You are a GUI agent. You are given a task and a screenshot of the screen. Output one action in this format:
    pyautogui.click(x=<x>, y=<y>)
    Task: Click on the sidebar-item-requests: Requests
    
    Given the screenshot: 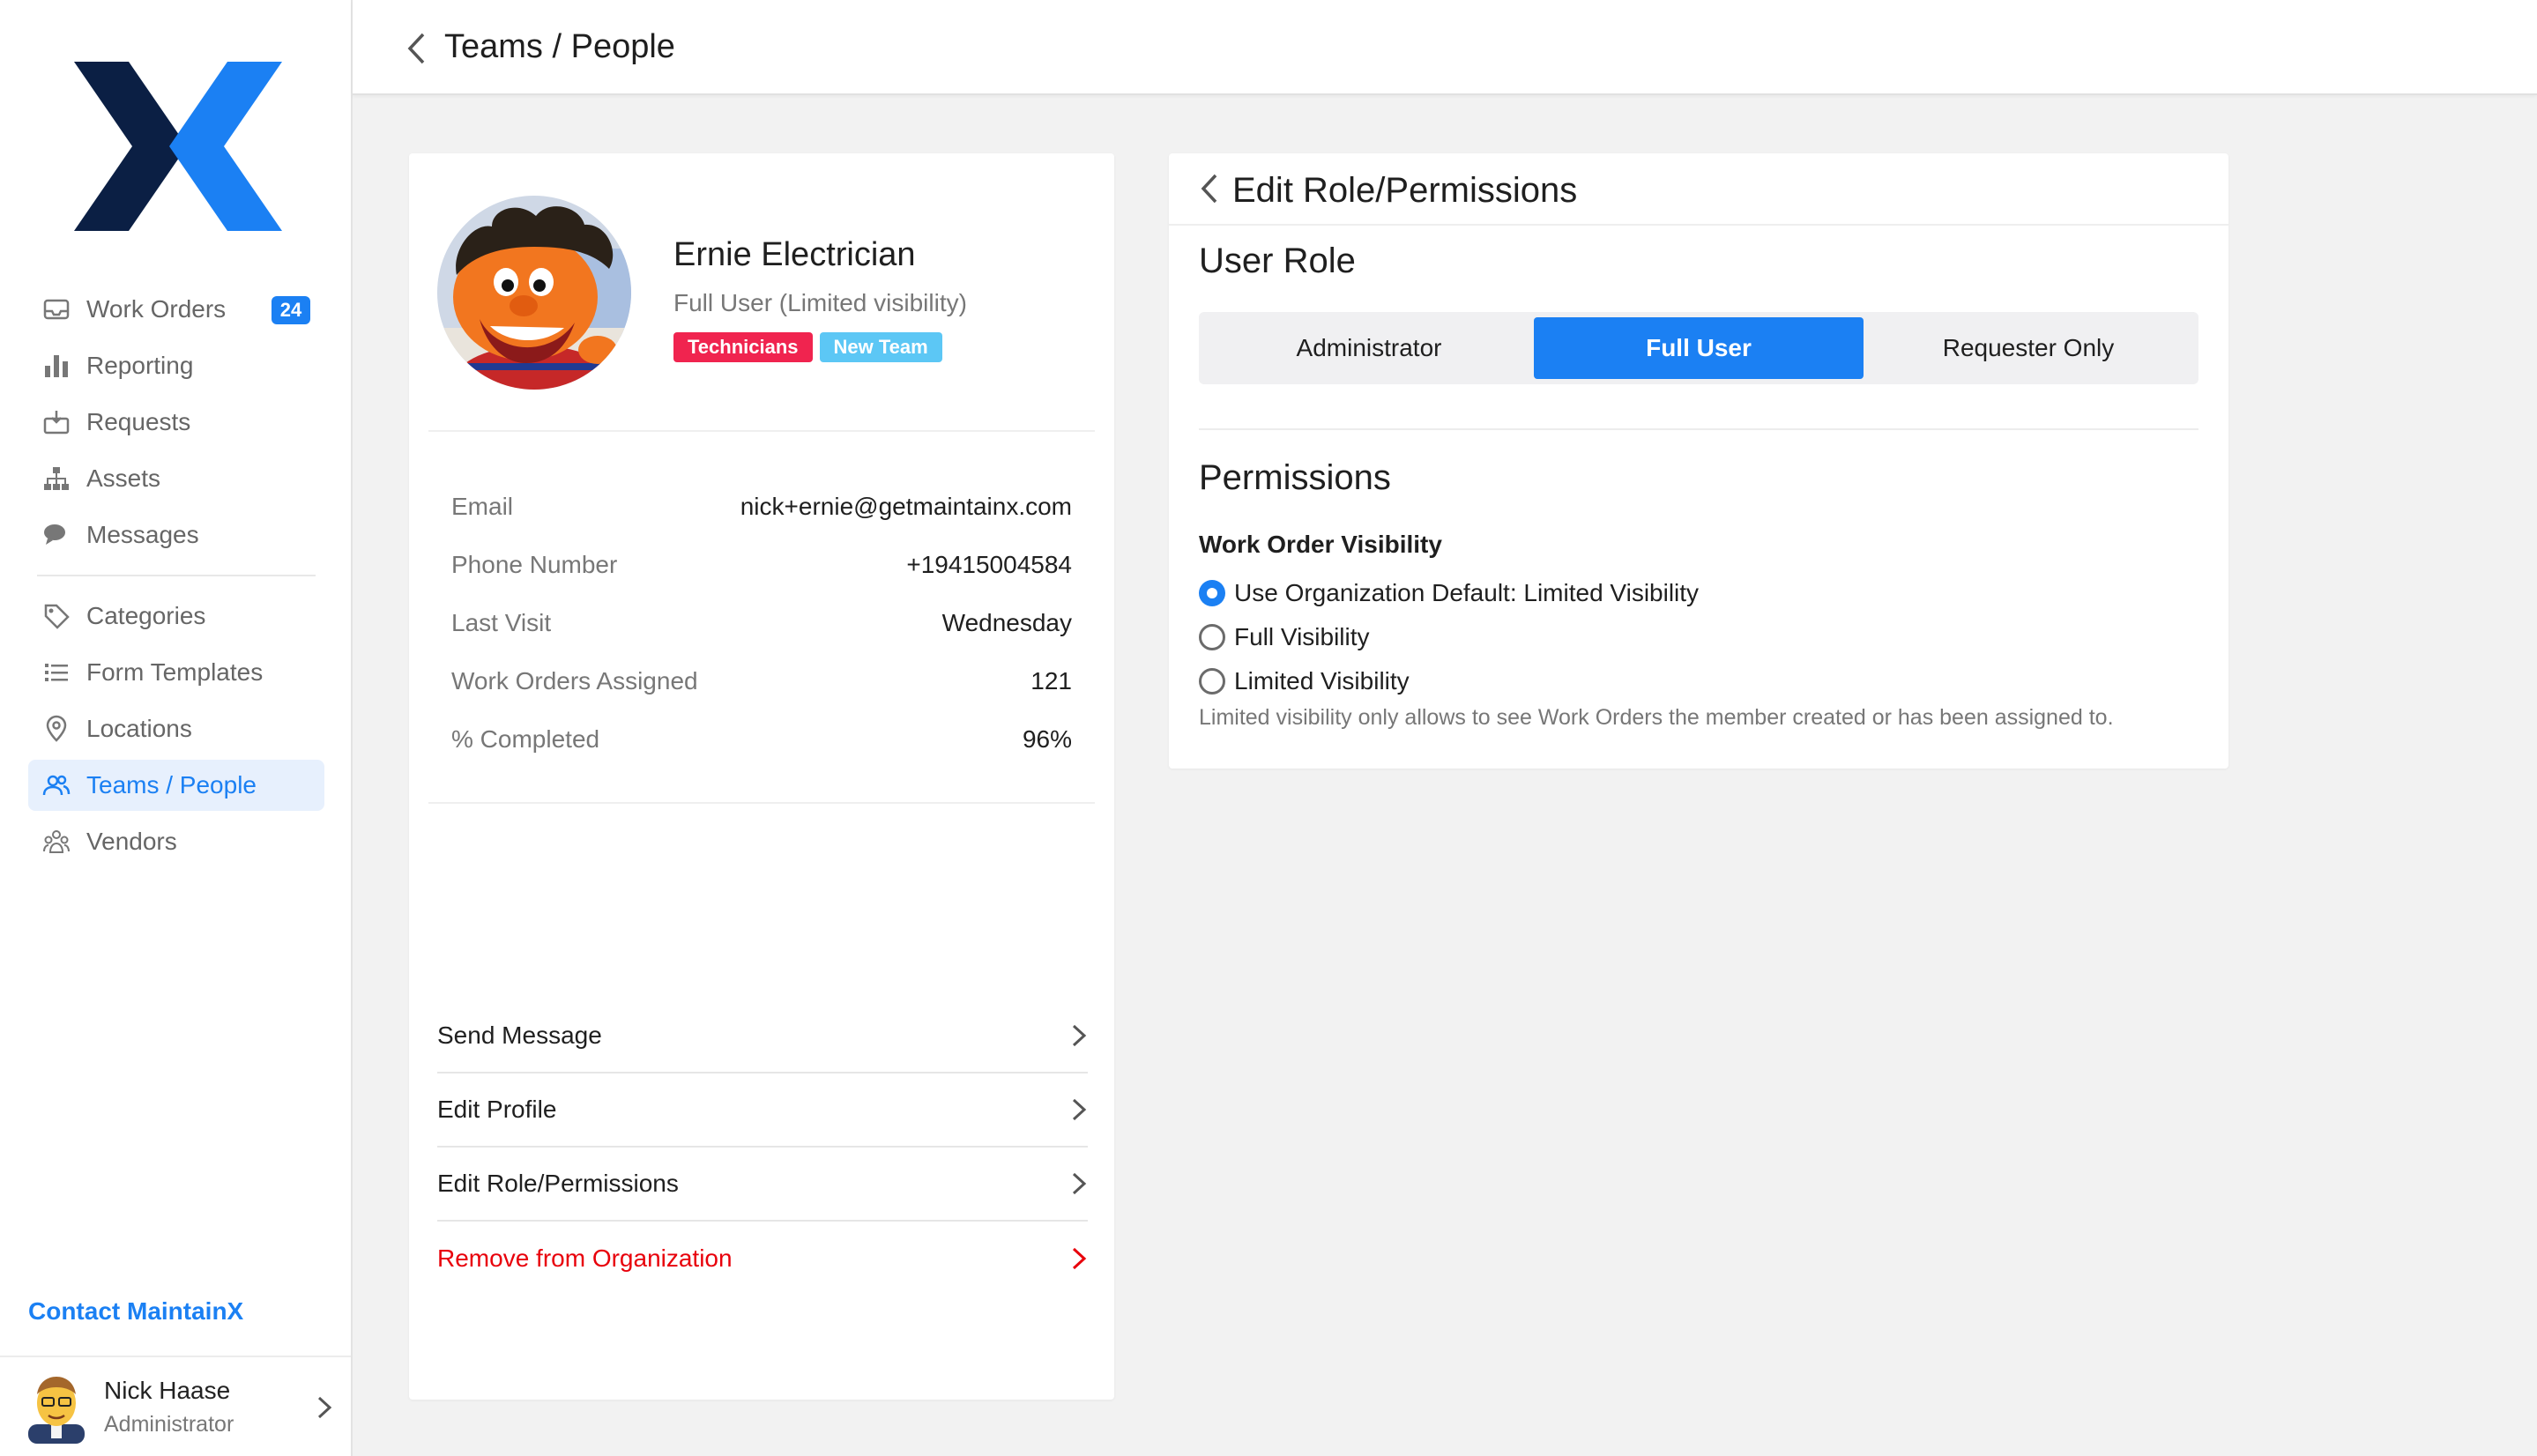 What is the action you would take?
    pyautogui.click(x=176, y=422)
    